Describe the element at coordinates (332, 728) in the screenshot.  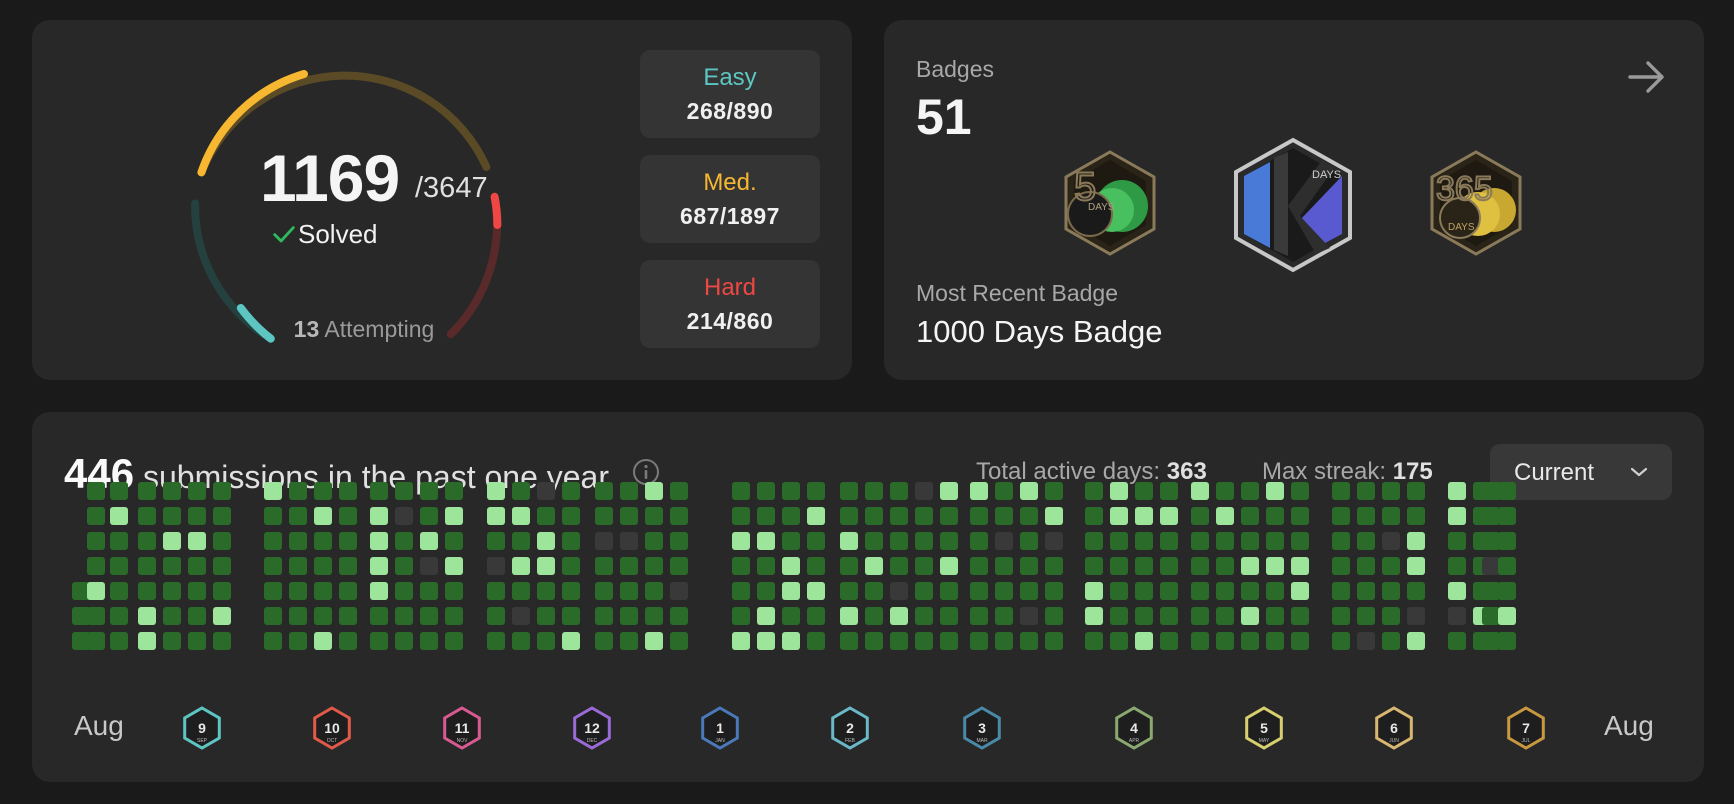
I see `monthly-badge-icon: 10 OCT` at that location.